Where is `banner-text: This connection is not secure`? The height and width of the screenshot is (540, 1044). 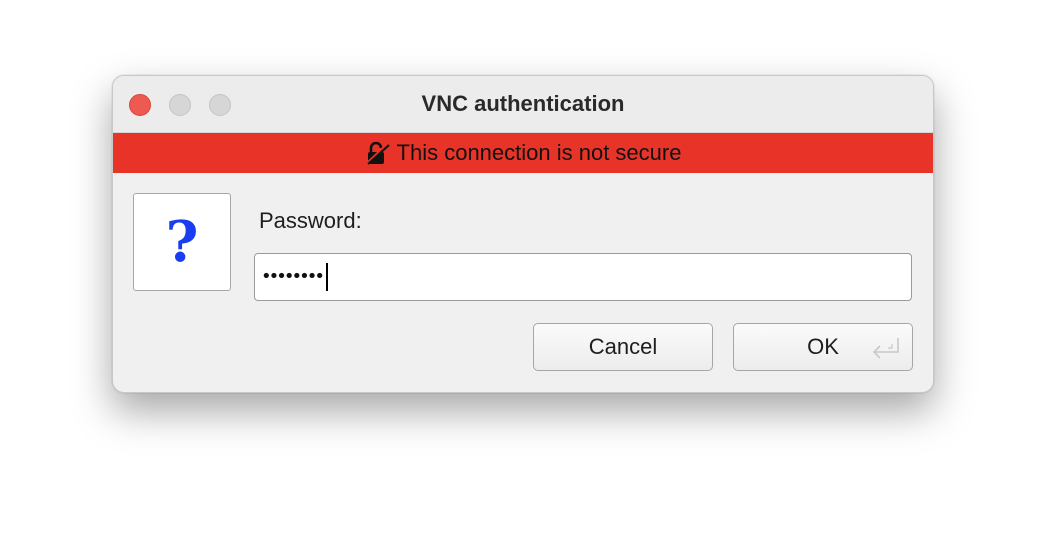 banner-text: This connection is not secure is located at coordinates (539, 152).